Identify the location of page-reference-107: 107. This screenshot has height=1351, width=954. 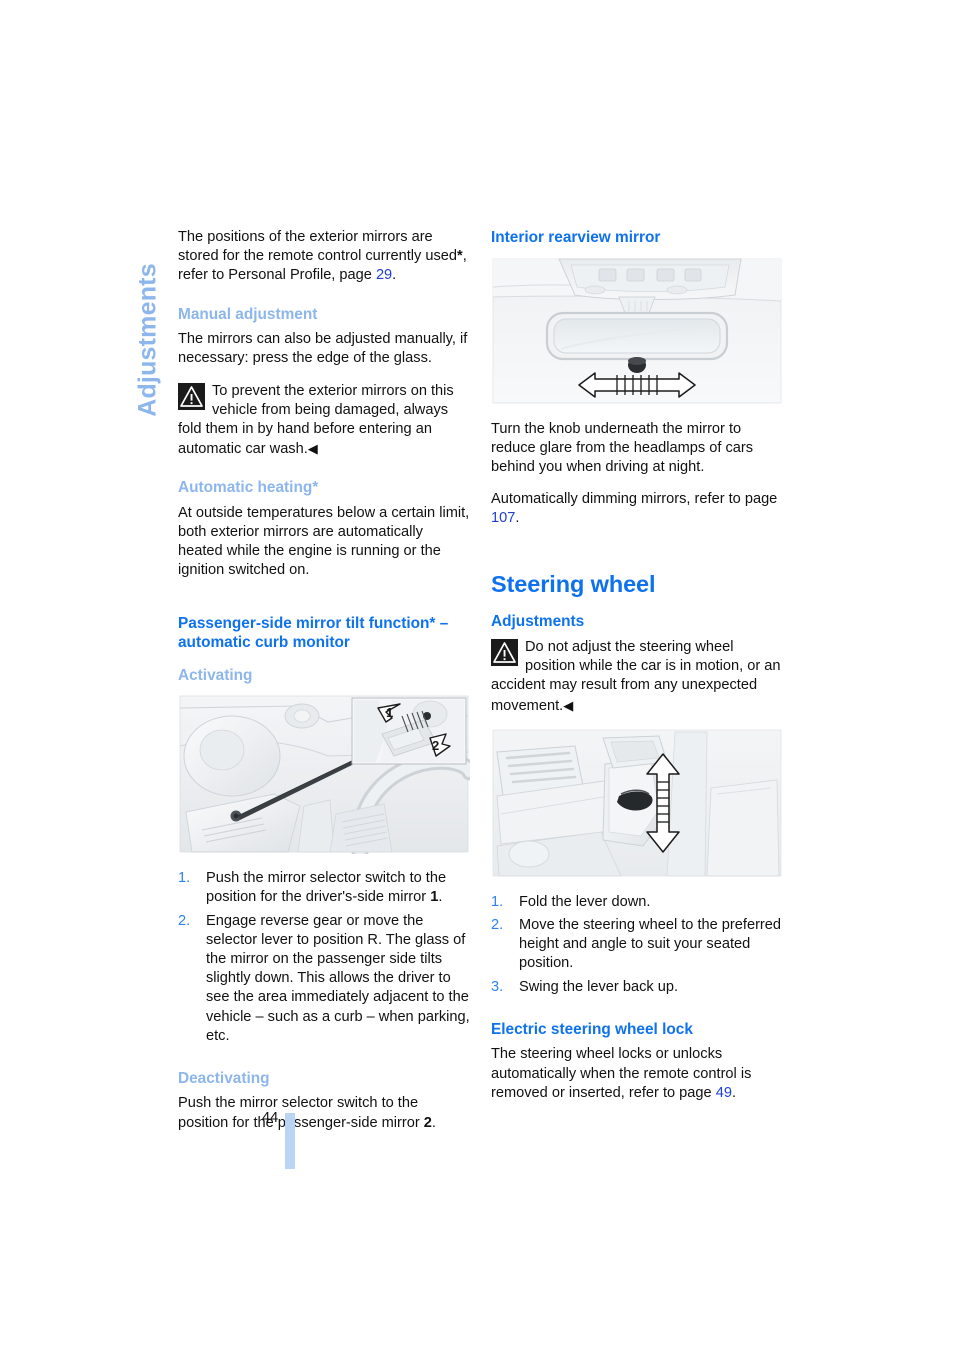
(503, 518).